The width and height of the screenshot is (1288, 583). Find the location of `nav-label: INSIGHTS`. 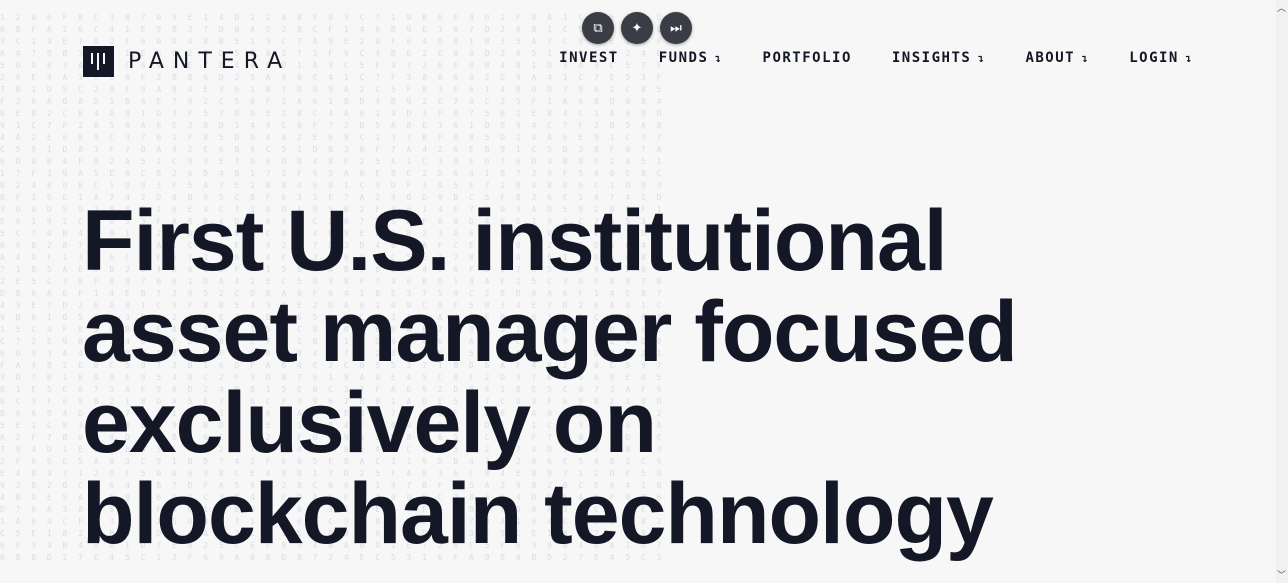

nav-label: INSIGHTS is located at coordinates (931, 58).